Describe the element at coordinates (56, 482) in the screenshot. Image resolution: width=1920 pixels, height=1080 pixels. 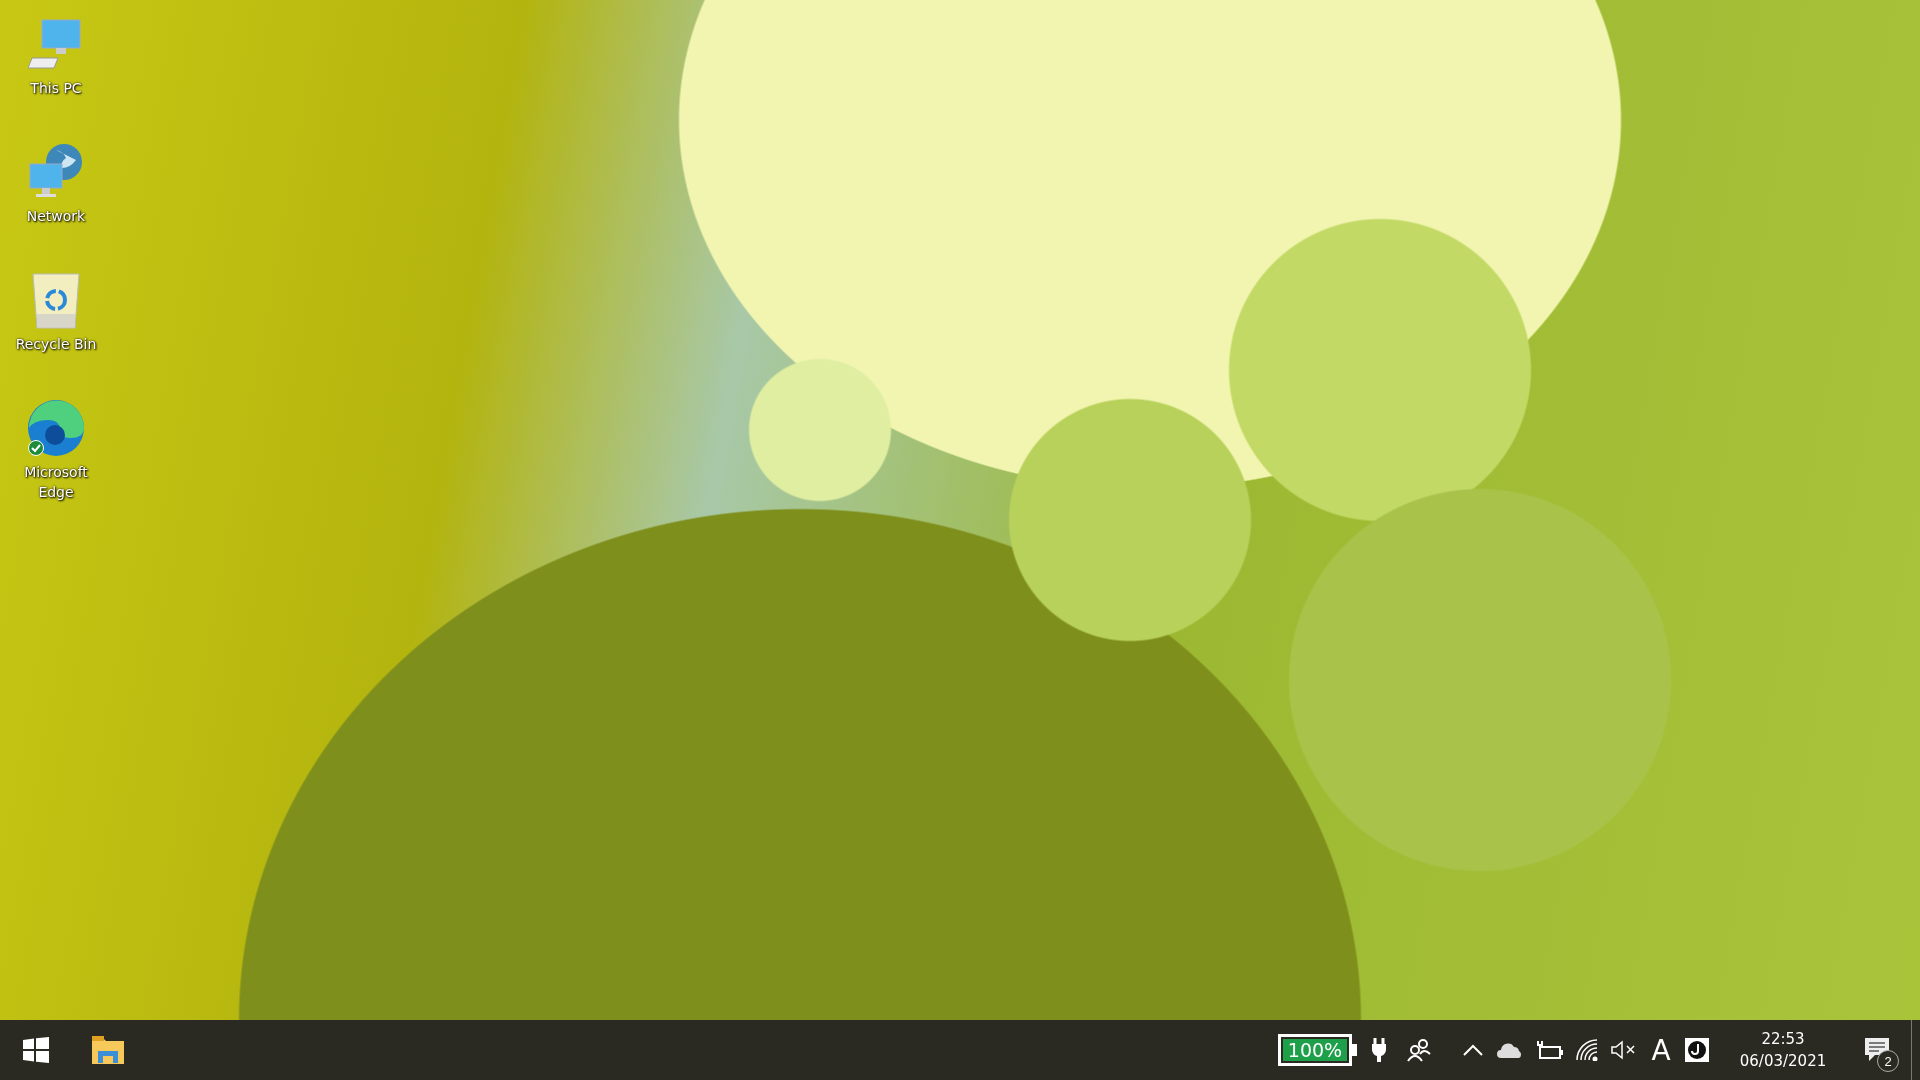
I see `desktop-icon-label: Microsoft Edge` at that location.